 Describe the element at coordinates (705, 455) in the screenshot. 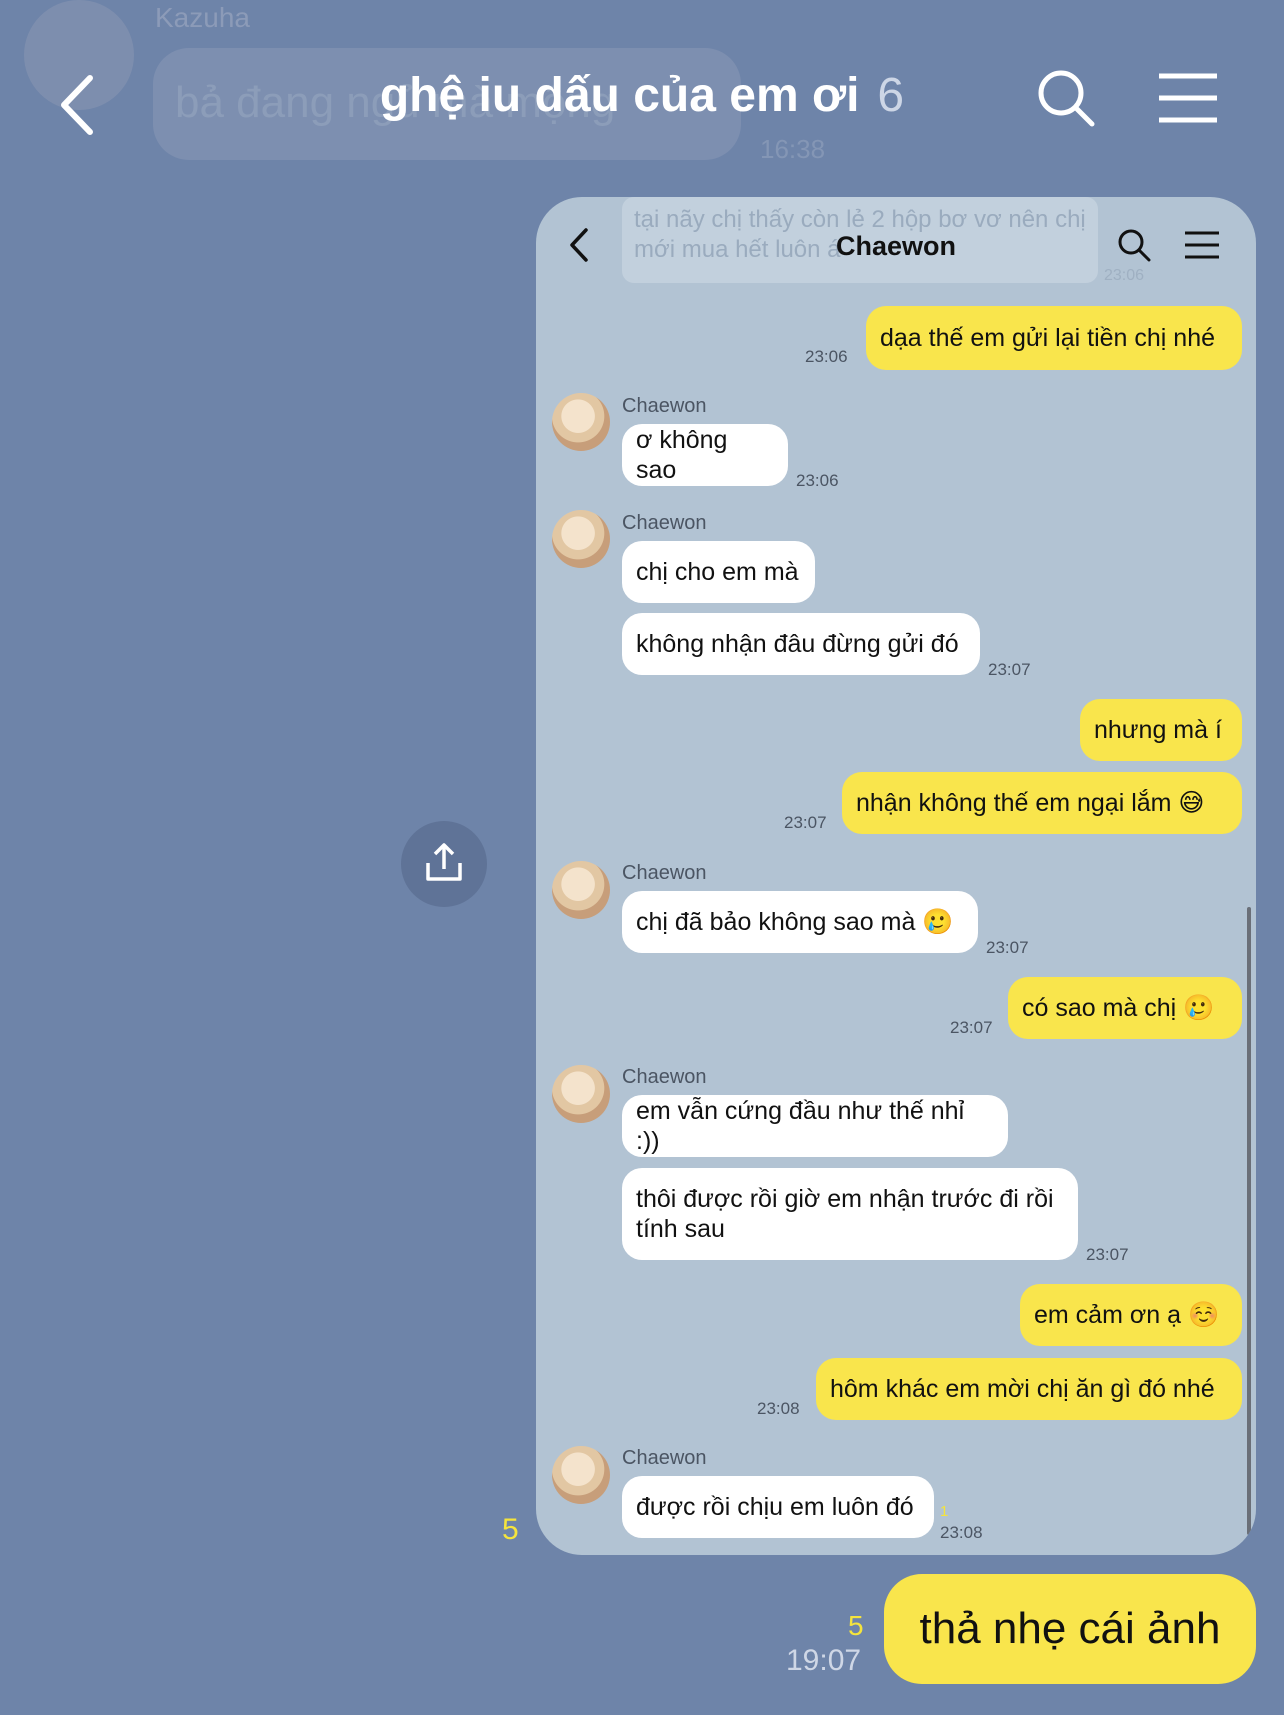

I see `received-message-bubble: ơ không sao` at that location.